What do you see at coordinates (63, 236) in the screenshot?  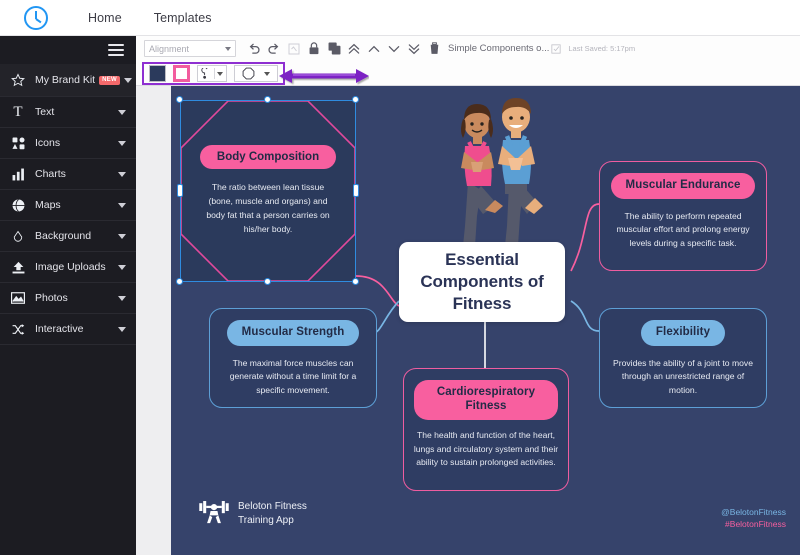 I see `sidebar-label-background: Background` at bounding box center [63, 236].